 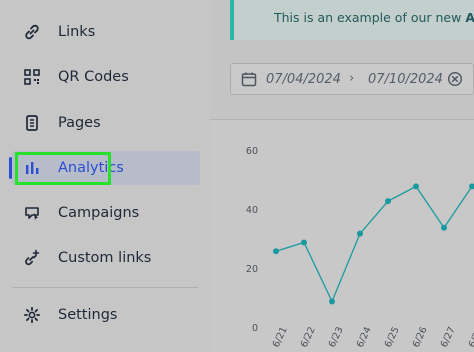 I want to click on y-tick-label: 40, so click(x=252, y=210).